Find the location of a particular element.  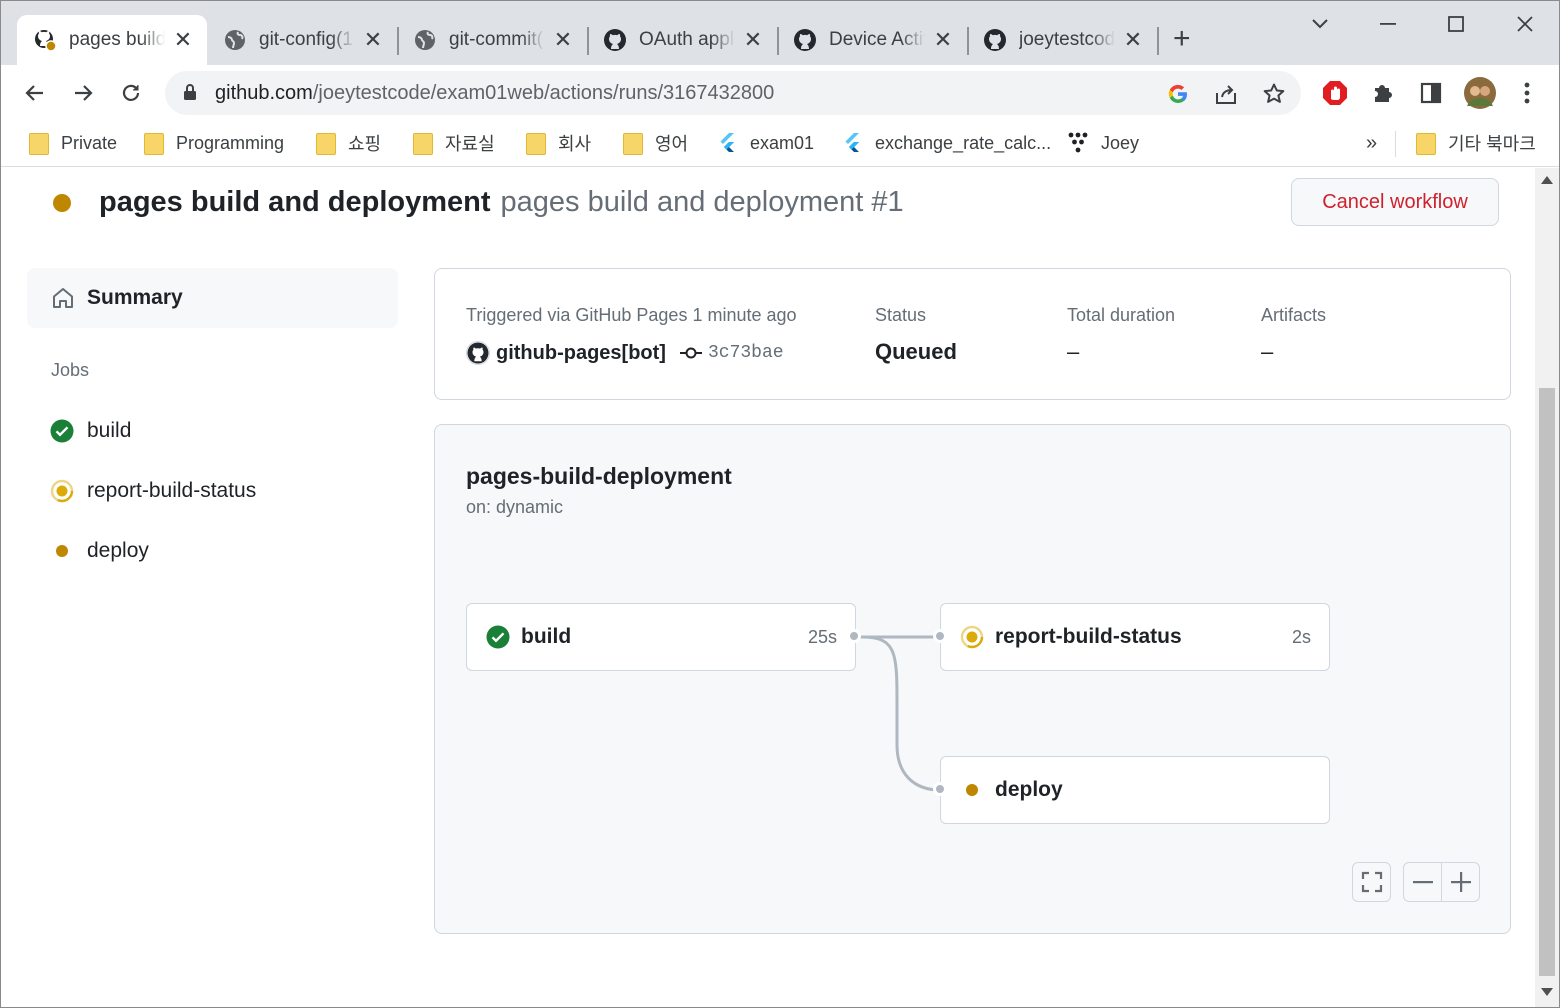

commit-sha-link: 3c73bae is located at coordinates (746, 353).